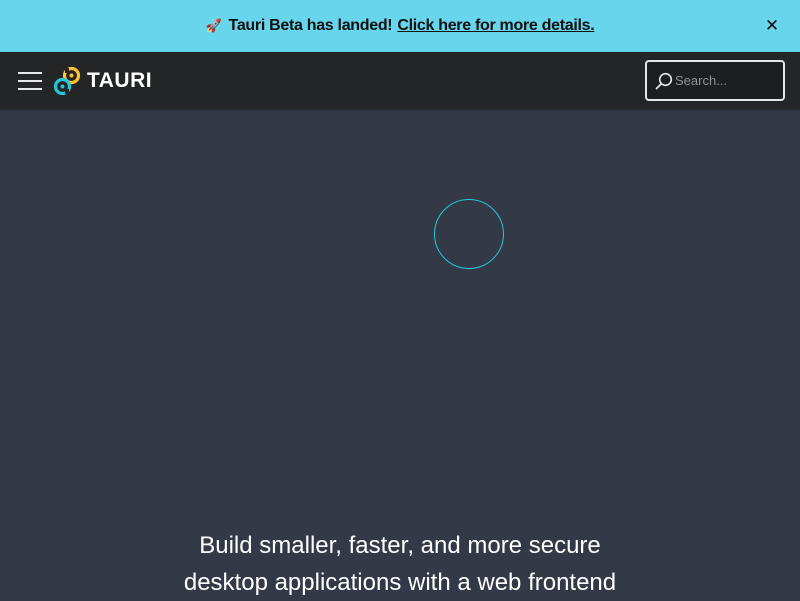 The width and height of the screenshot is (800, 601). I want to click on site-logo: TAURI, so click(102, 81).